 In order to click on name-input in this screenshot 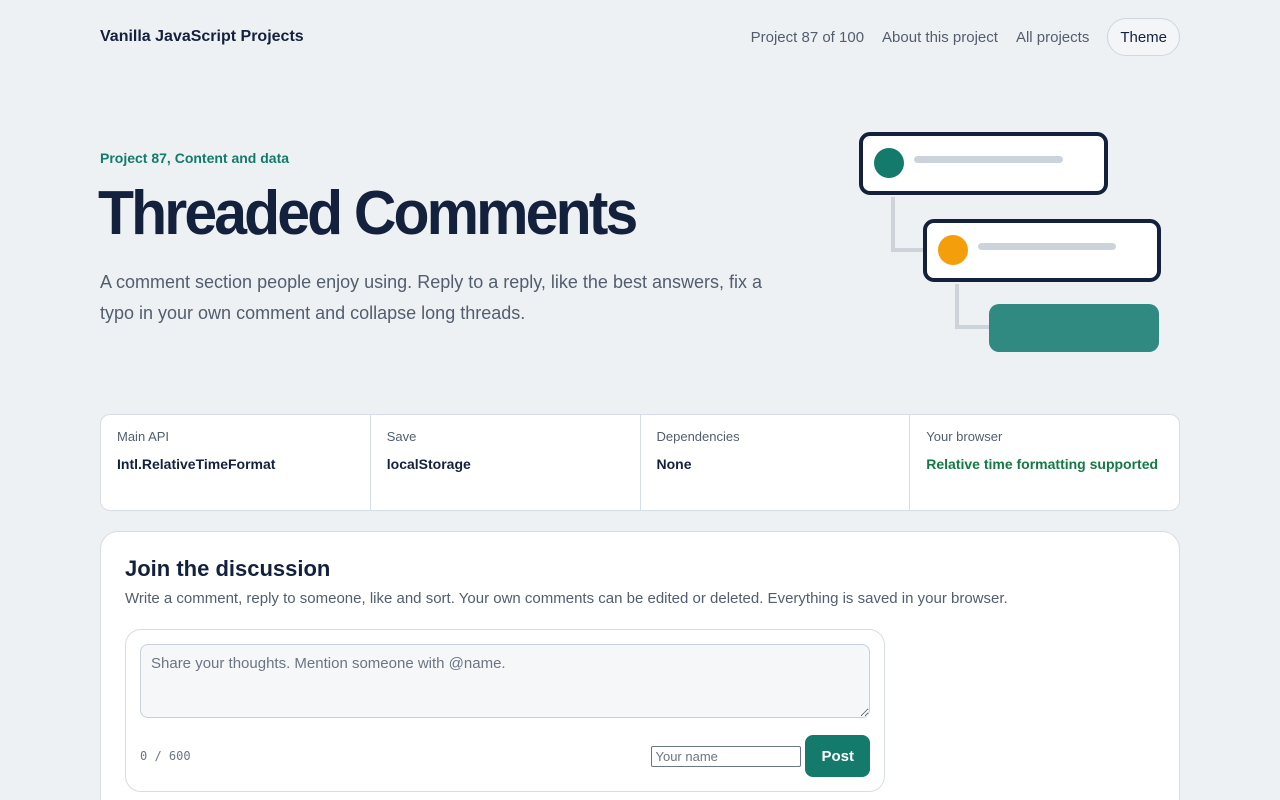, I will do `click(726, 756)`.